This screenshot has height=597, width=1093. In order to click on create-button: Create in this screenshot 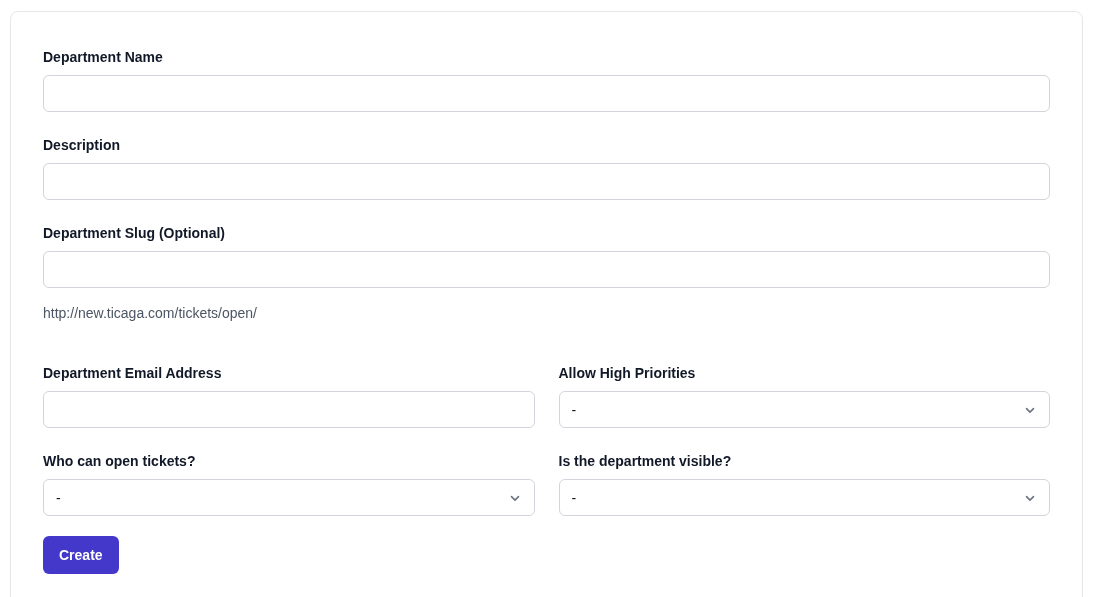, I will do `click(81, 555)`.